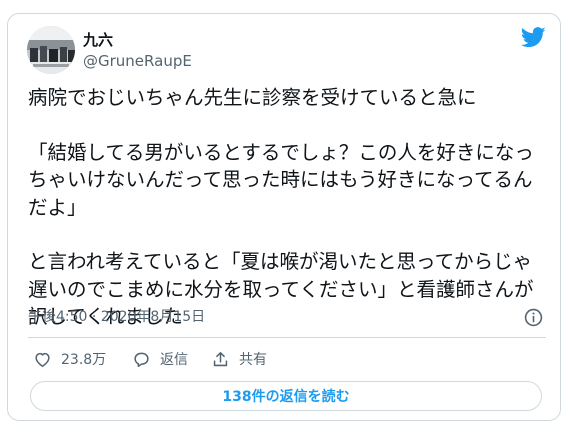 The width and height of the screenshot is (570, 435). I want to click on tweet-timestamp: 午後4:50 · 2020年8月15日, so click(116, 317).